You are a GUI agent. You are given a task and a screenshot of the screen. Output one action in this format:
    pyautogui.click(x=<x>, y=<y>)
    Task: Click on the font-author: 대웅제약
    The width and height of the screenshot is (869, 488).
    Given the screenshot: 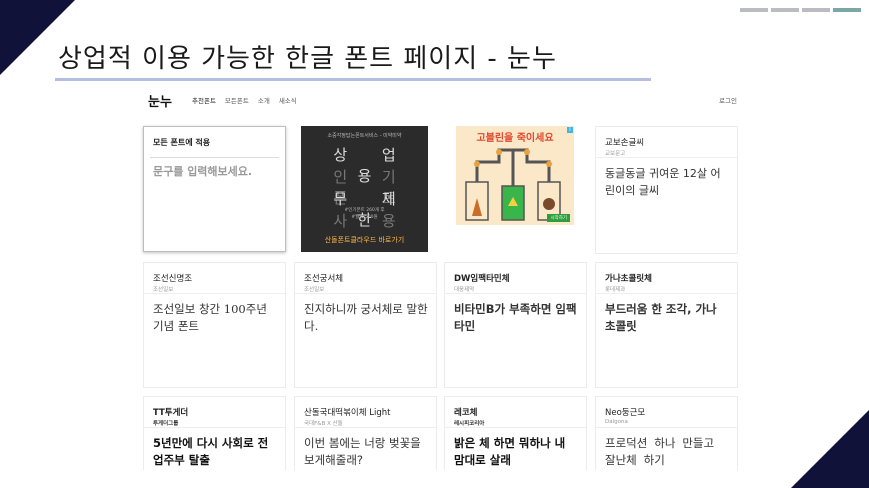 What is the action you would take?
    pyautogui.click(x=464, y=290)
    